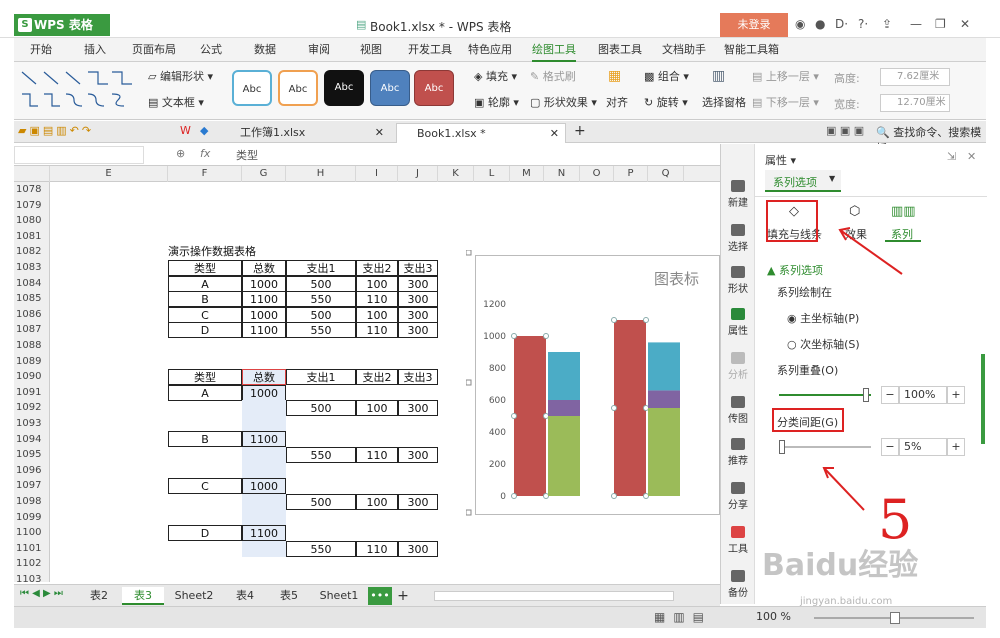  I want to click on sheet-tab: 表2, so click(99, 596).